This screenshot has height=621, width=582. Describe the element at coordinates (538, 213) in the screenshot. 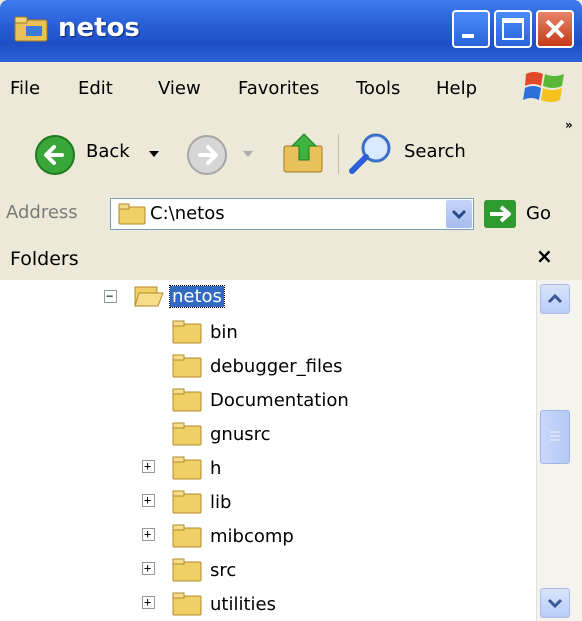

I see `go-label: Go` at that location.